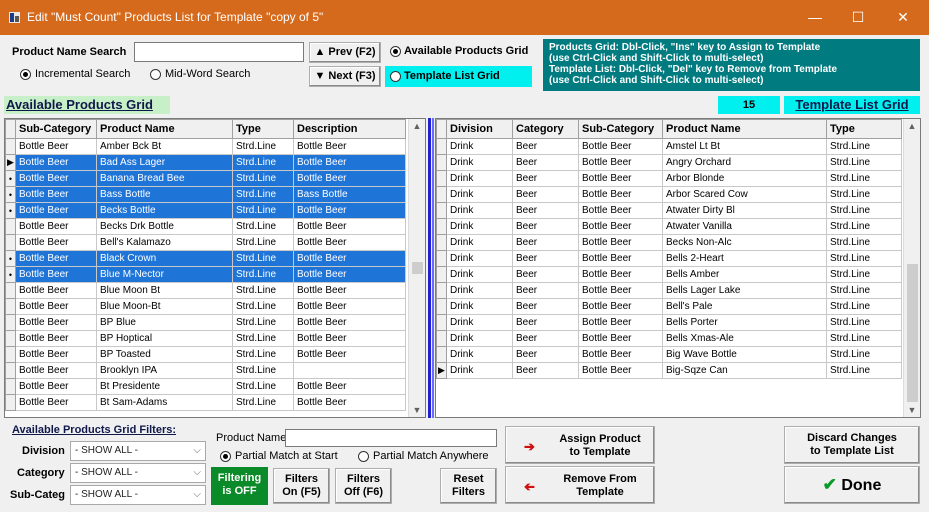 Image resolution: width=929 pixels, height=512 pixels. What do you see at coordinates (744, 226) in the screenshot?
I see `table-cell: Atwater Vanilla` at bounding box center [744, 226].